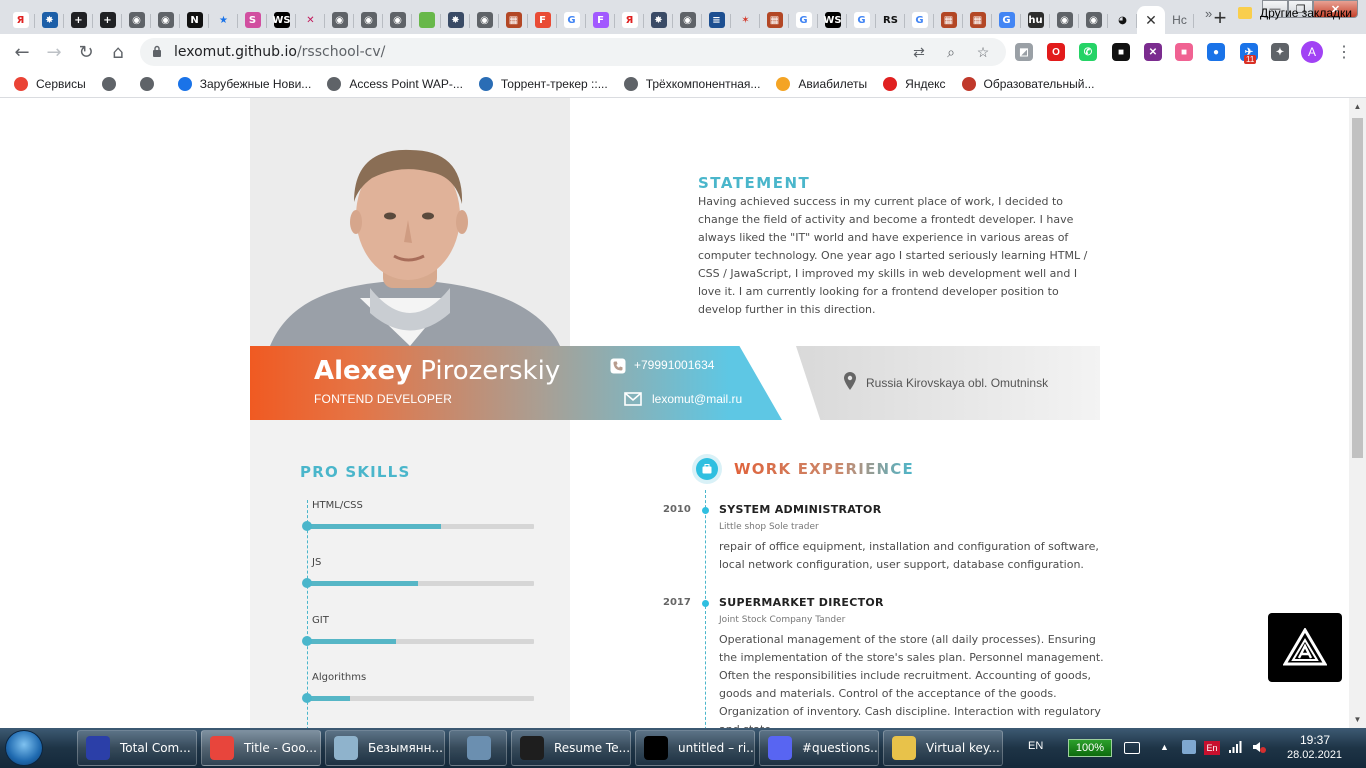 This screenshot has width=1366, height=768. What do you see at coordinates (1088, 52) in the screenshot?
I see `whatsapp-icon: ✆` at bounding box center [1088, 52].